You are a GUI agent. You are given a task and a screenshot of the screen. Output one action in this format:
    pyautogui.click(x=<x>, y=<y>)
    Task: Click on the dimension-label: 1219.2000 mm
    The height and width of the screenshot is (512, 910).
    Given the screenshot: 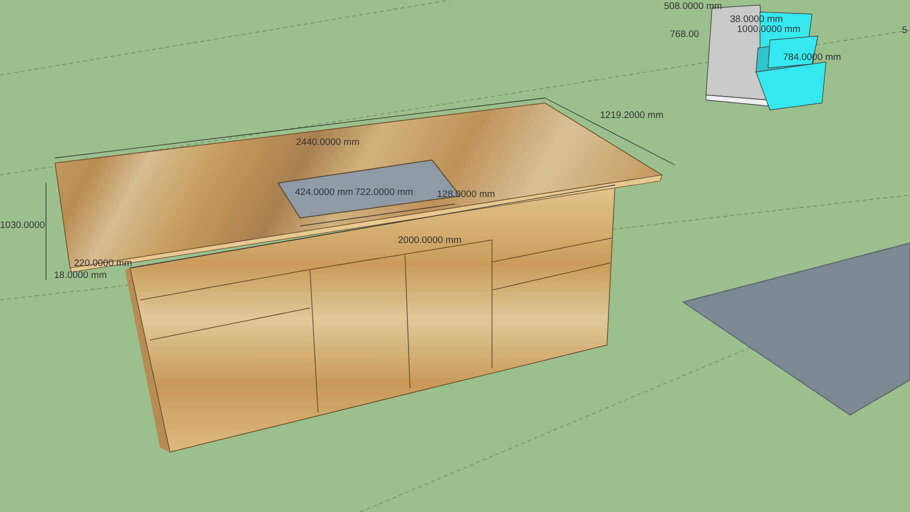 What is the action you would take?
    pyautogui.click(x=632, y=115)
    